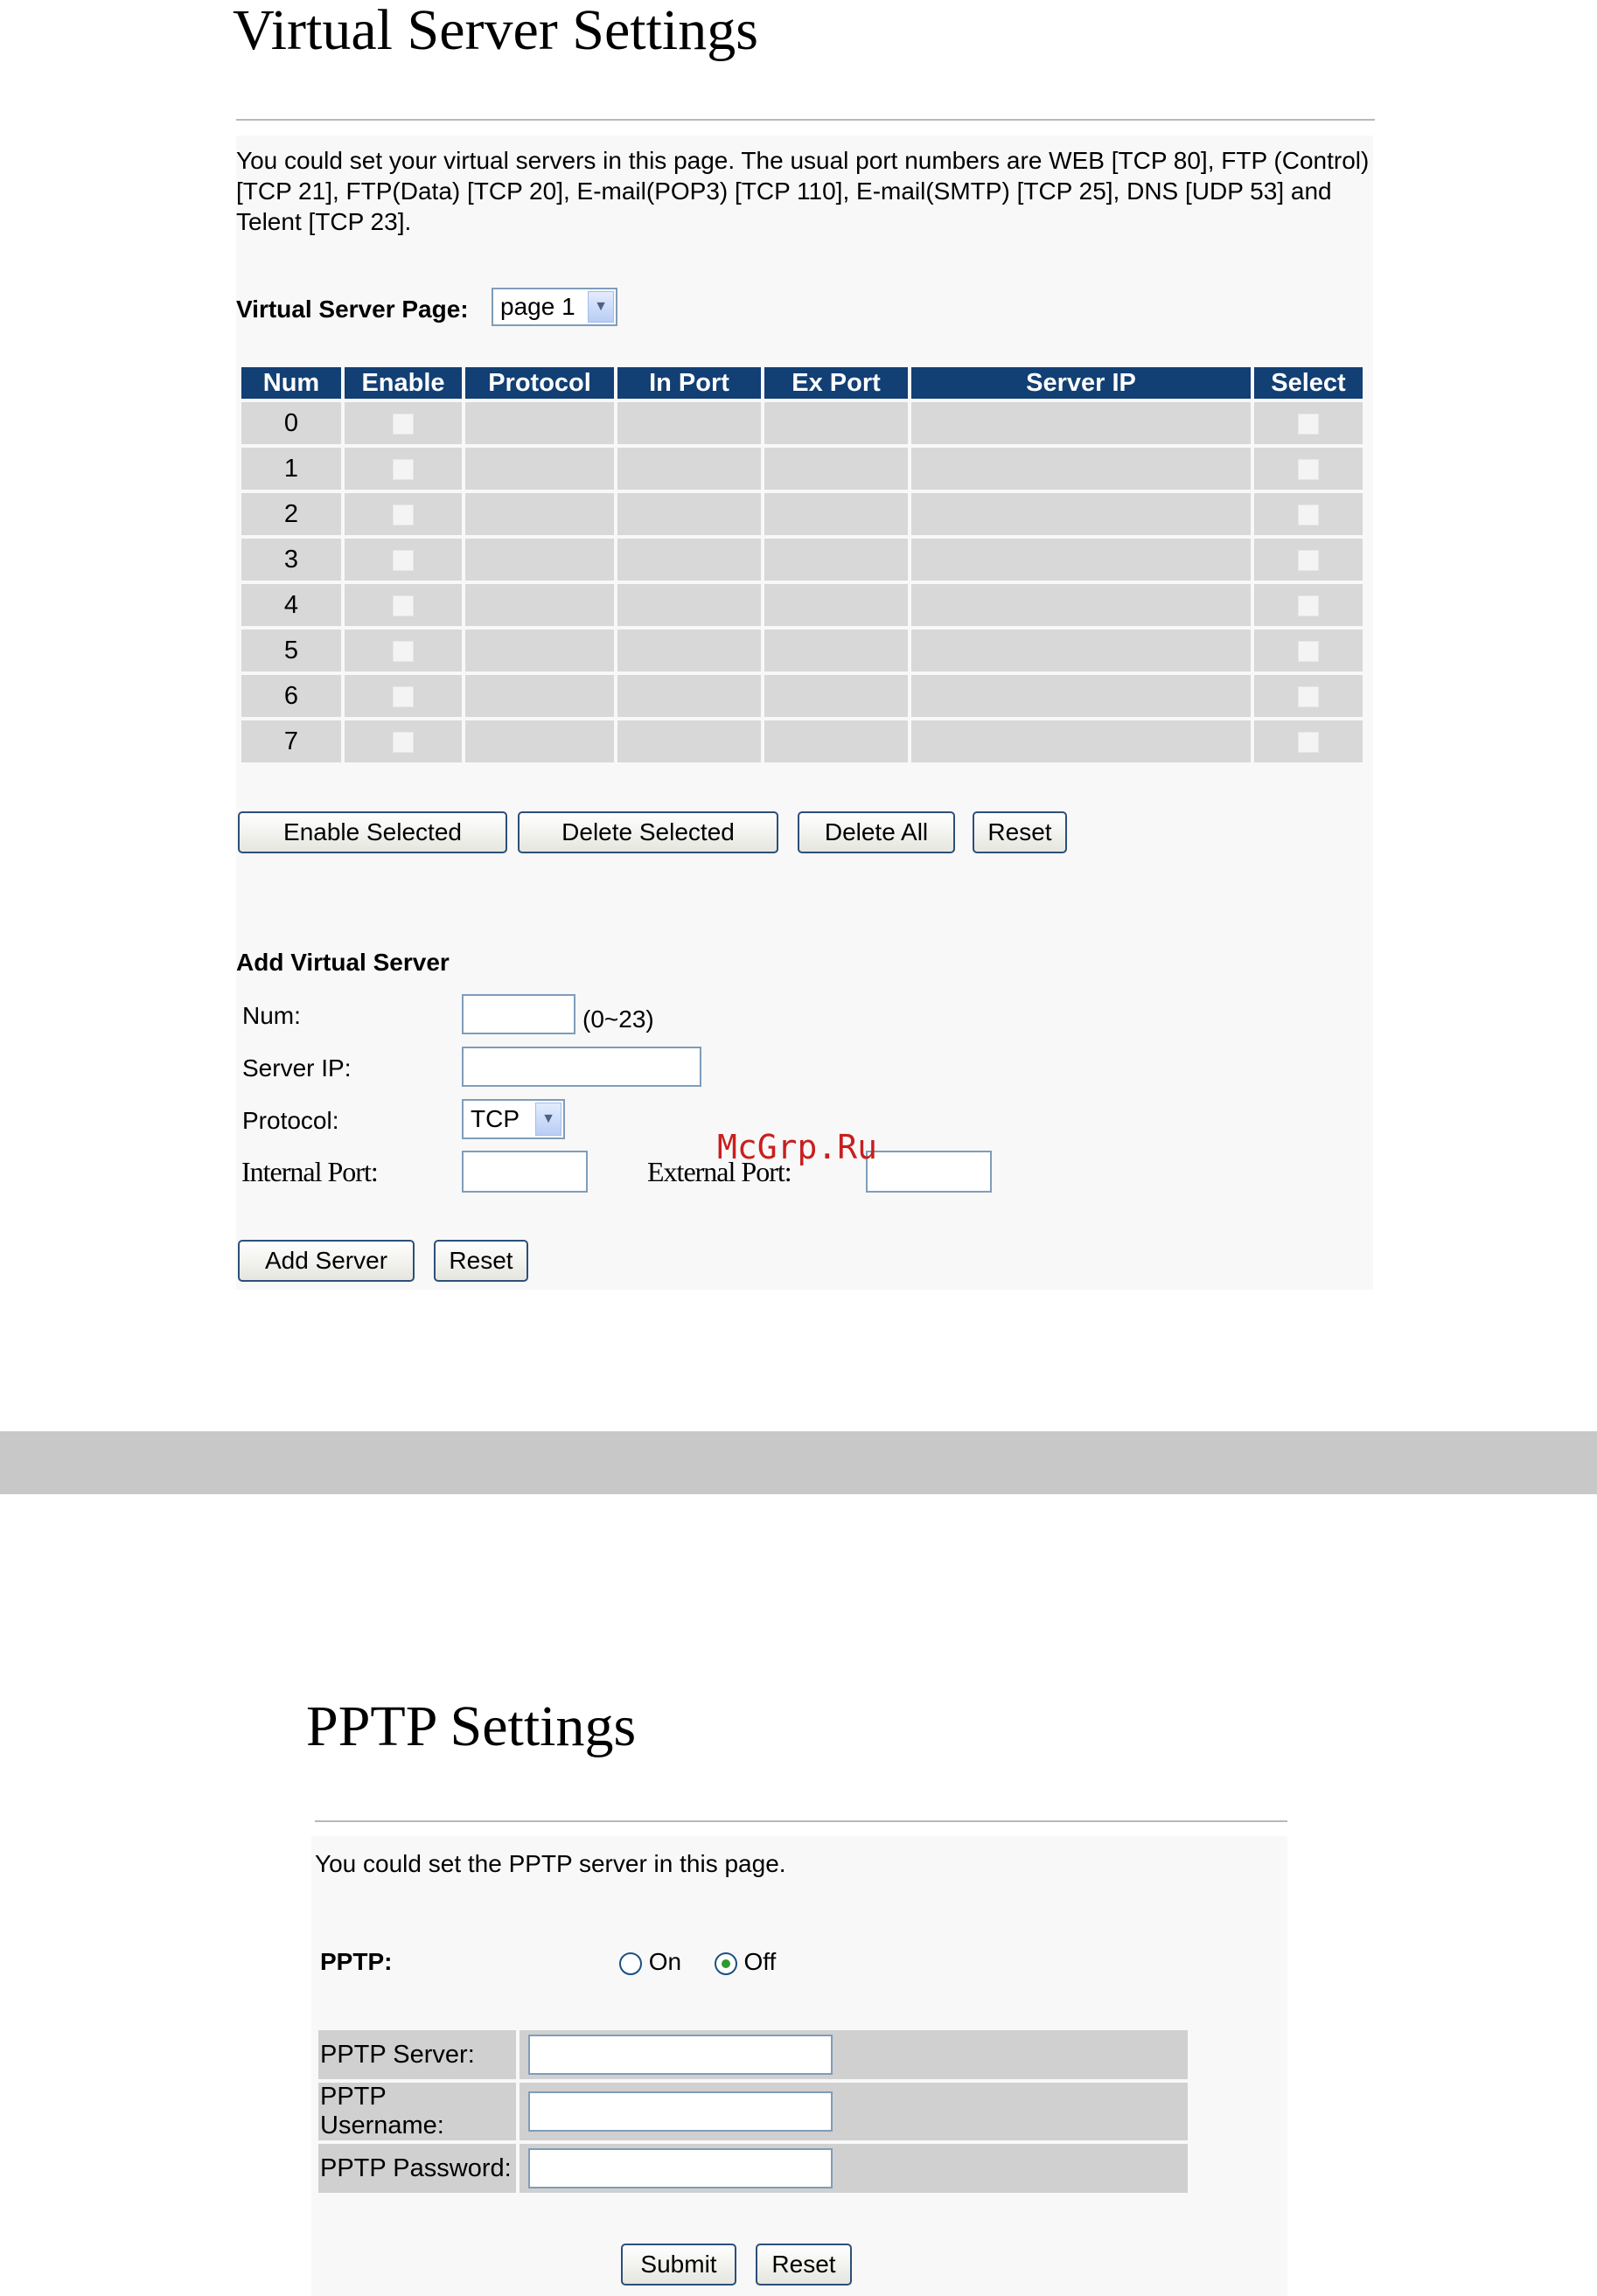 This screenshot has width=1597, height=2296. Describe the element at coordinates (1020, 832) in the screenshot. I see `table-reset-button: Reset` at that location.